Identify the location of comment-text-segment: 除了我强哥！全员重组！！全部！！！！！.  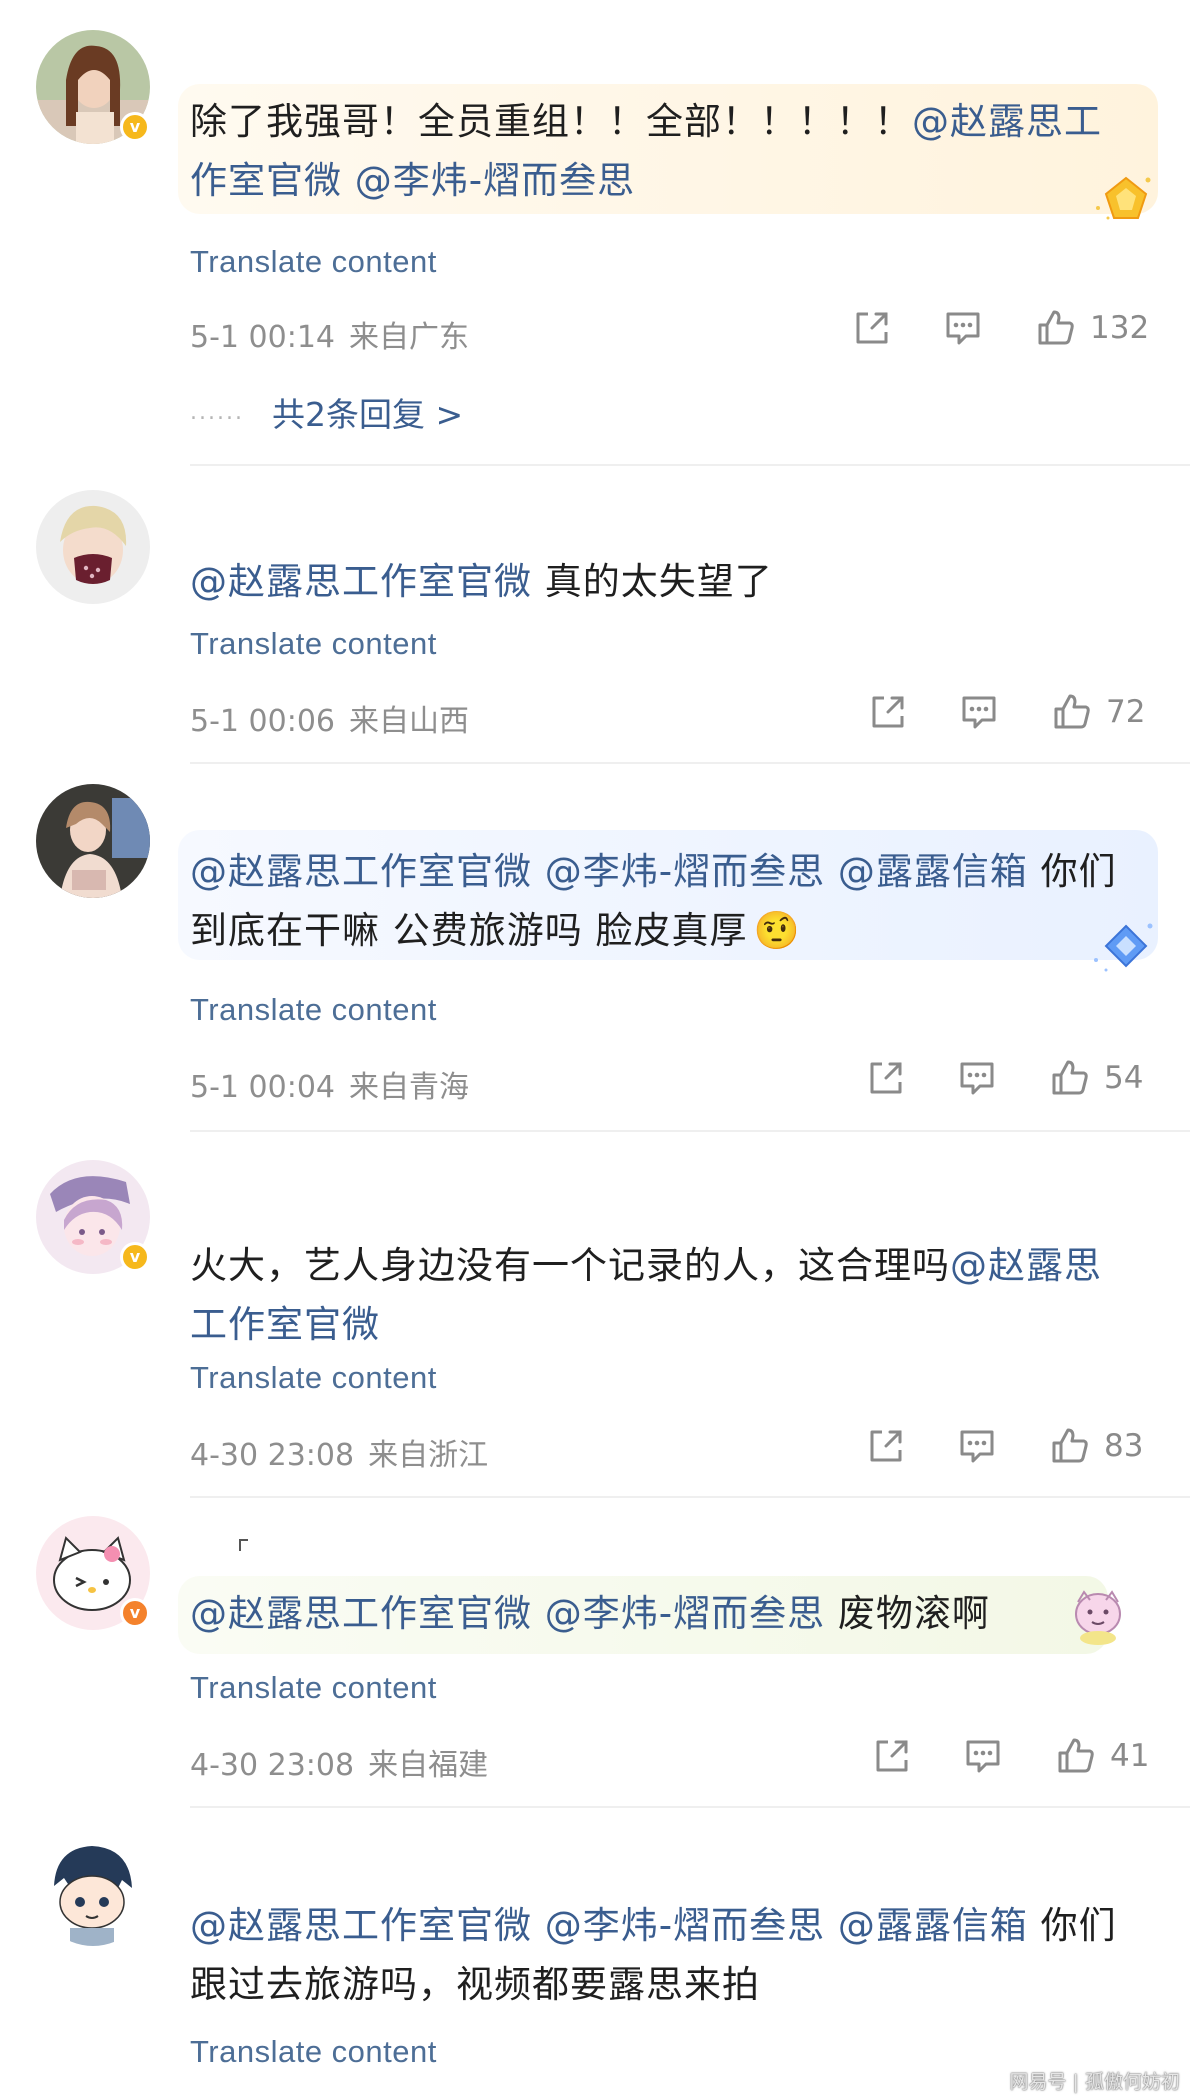
(551, 121).